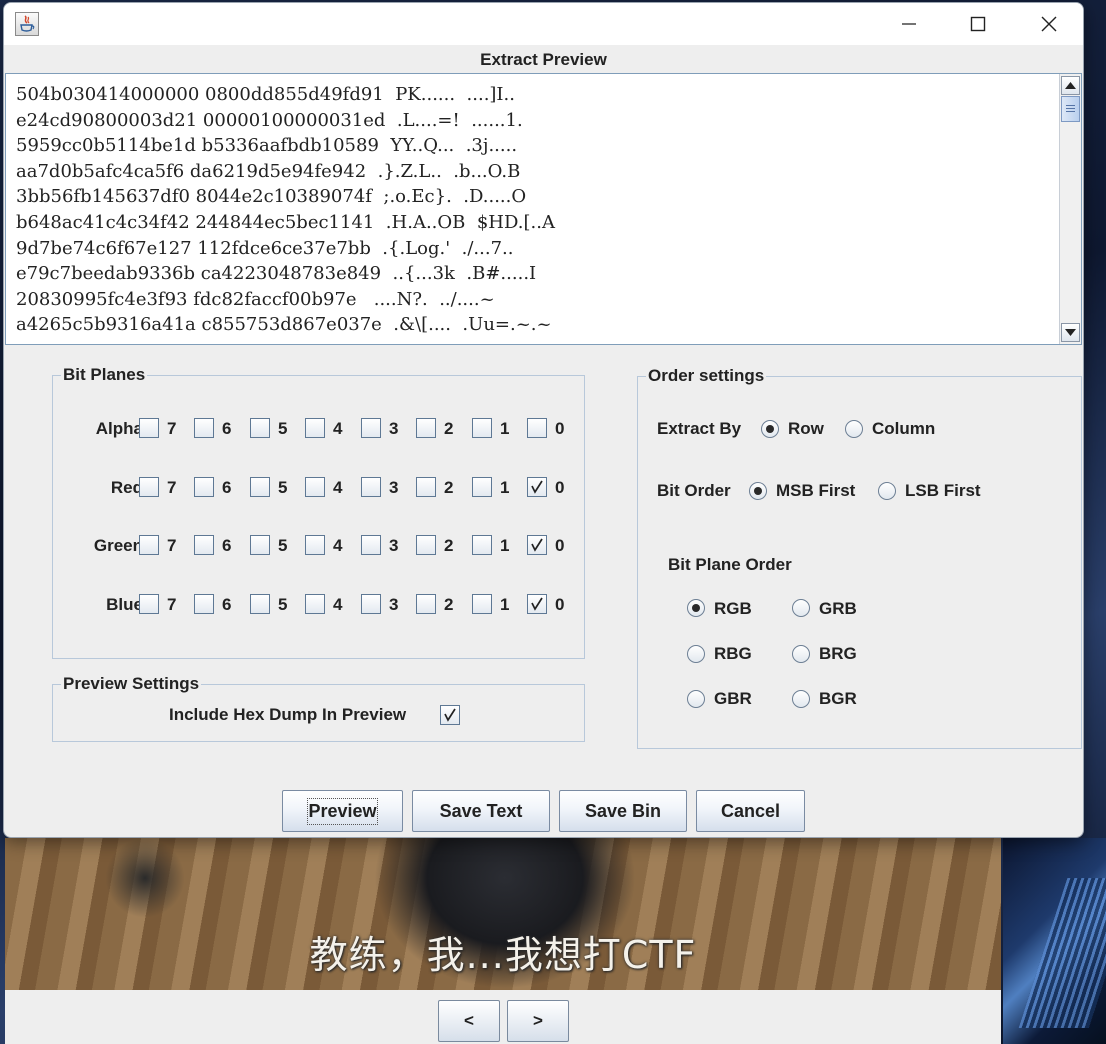  Describe the element at coordinates (1070, 85) in the screenshot. I see `scroll-up-button` at that location.